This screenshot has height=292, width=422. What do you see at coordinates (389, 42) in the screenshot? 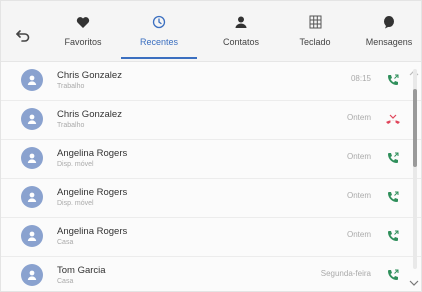
I see `tab-label: Mensagens` at bounding box center [389, 42].